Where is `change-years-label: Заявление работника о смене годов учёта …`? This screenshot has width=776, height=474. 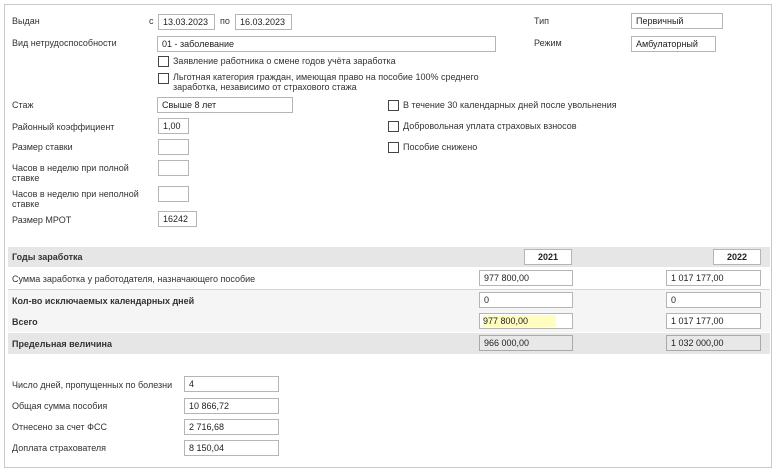
change-years-label: Заявление работника о смене годов учёта … is located at coordinates (284, 61).